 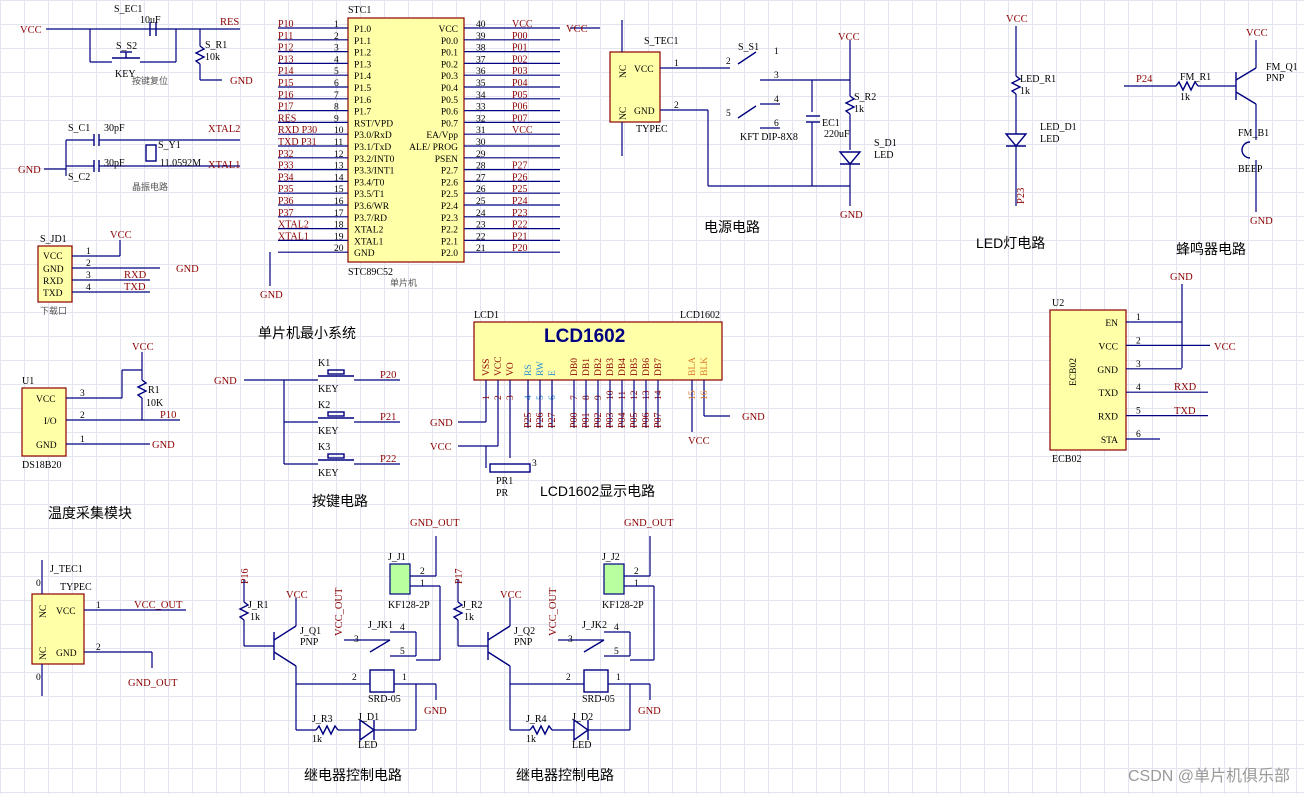 What do you see at coordinates (481, 119) in the screenshot?
I see `mcu-right-num-9: 32` at bounding box center [481, 119].